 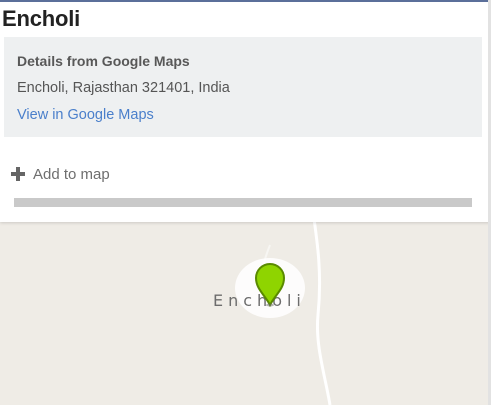 I want to click on view-in-google-maps-link: View in Google Maps, so click(x=85, y=115).